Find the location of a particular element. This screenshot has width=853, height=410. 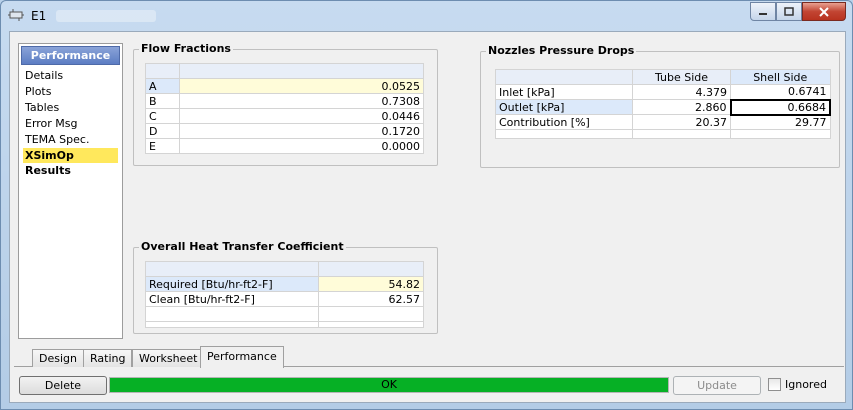

table-row: B 0.7308 is located at coordinates (284, 101).